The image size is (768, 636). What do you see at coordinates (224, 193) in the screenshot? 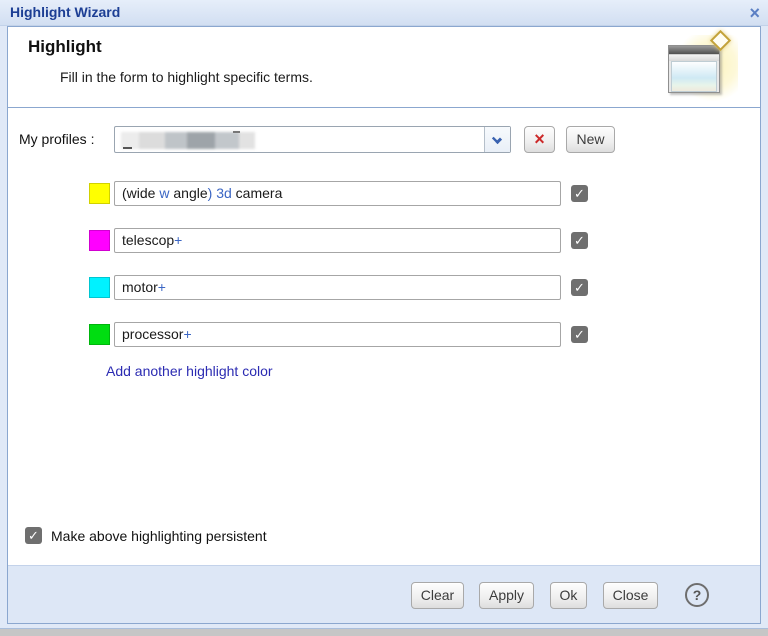
I see `term-text-segment: 3d` at bounding box center [224, 193].